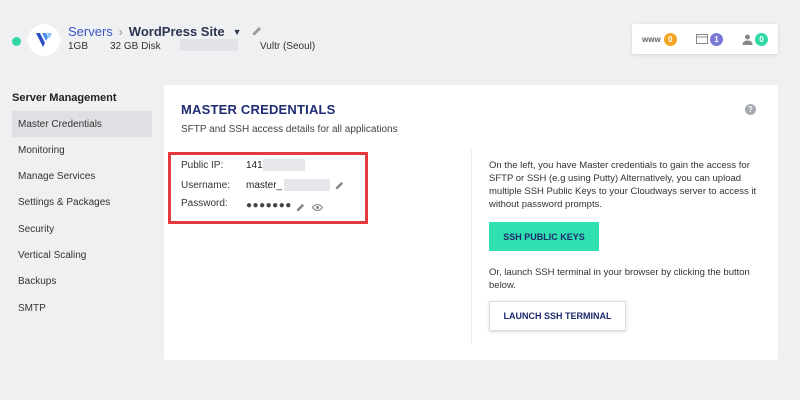 The width and height of the screenshot is (800, 400). I want to click on vultr-logo-icon, so click(44, 40).